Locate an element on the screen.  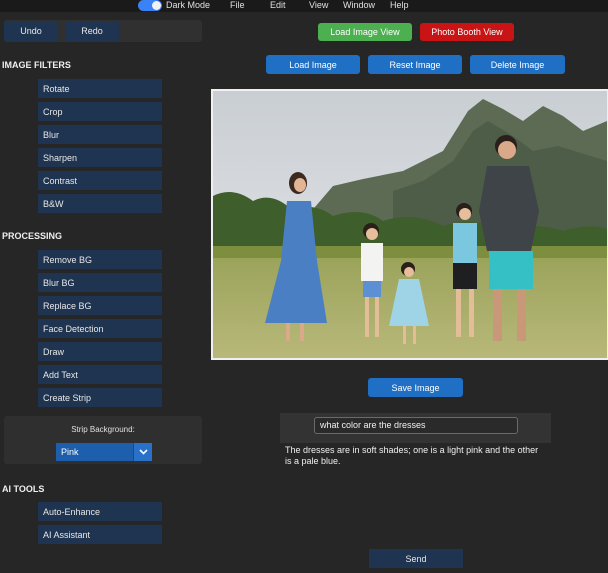
menu-bar: Dark Mode File Edit View Window Help is located at coordinates (304, 6).